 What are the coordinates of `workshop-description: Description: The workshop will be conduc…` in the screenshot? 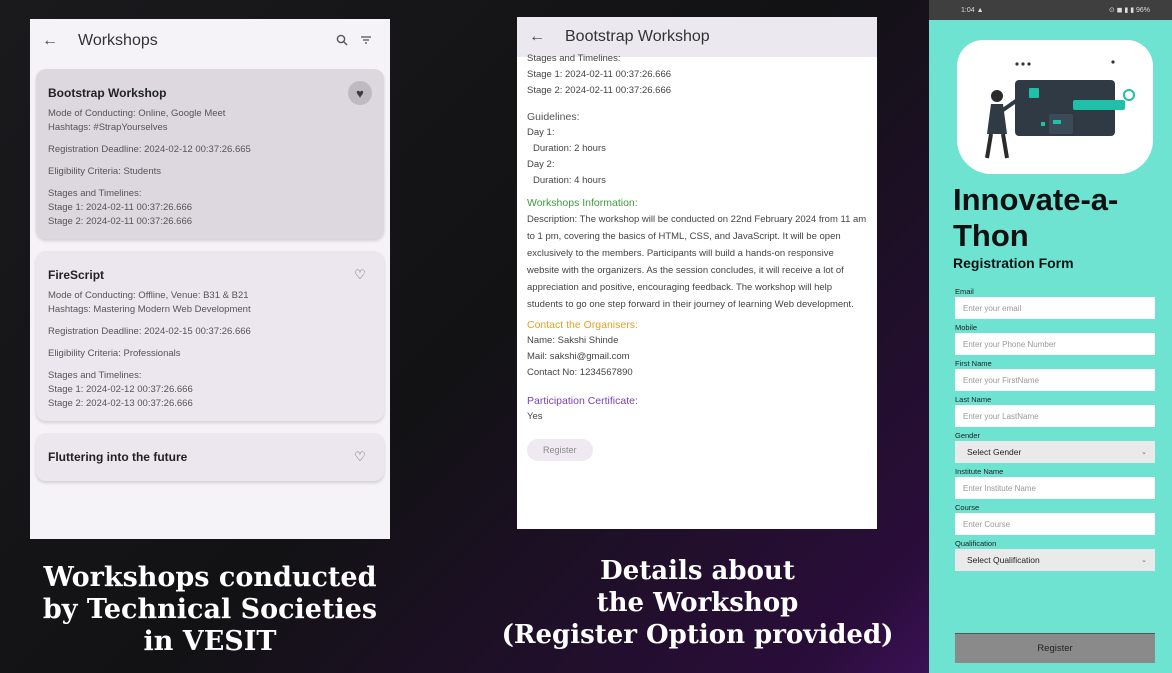 It's located at (697, 262).